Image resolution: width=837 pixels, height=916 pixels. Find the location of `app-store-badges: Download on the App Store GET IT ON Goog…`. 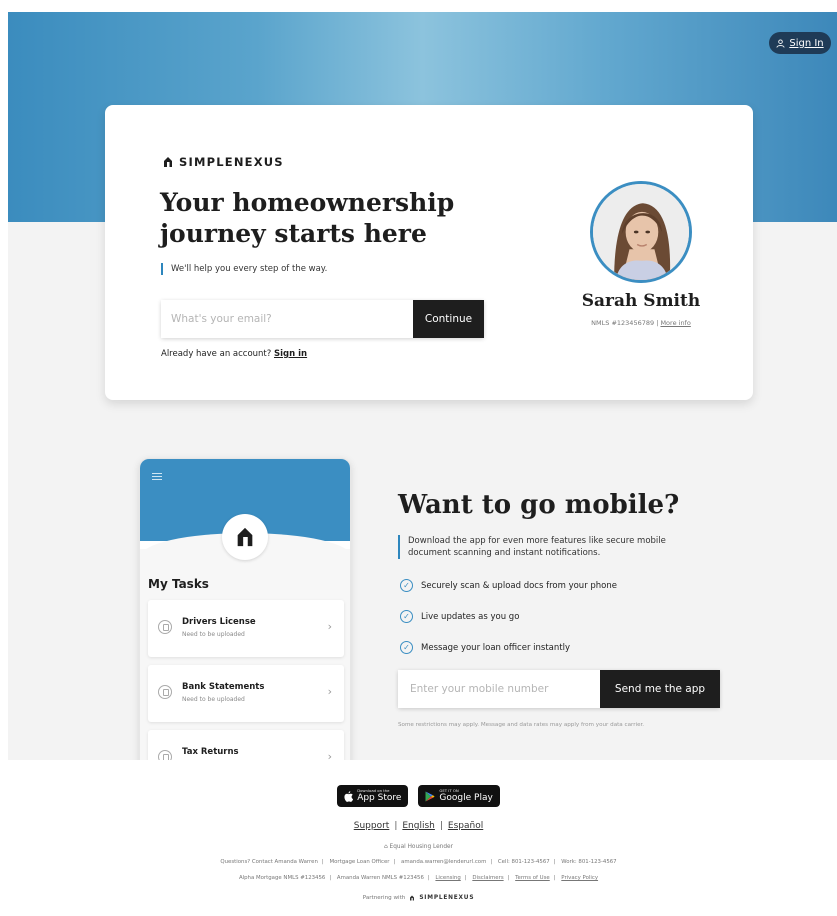

app-store-badges: Download on the App Store GET IT ON Goog… is located at coordinates (418, 796).